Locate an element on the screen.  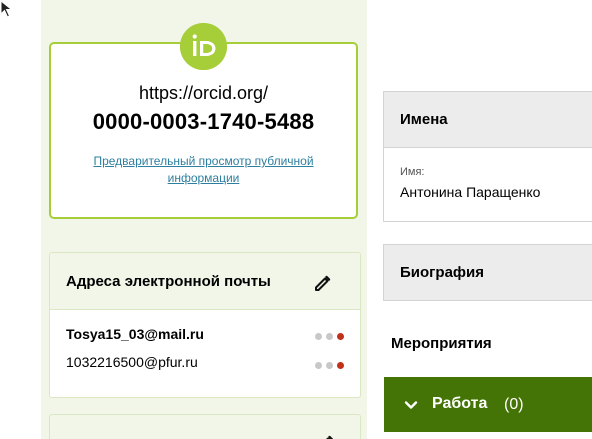
emails-card-title: Адреса электронной почты is located at coordinates (168, 281).